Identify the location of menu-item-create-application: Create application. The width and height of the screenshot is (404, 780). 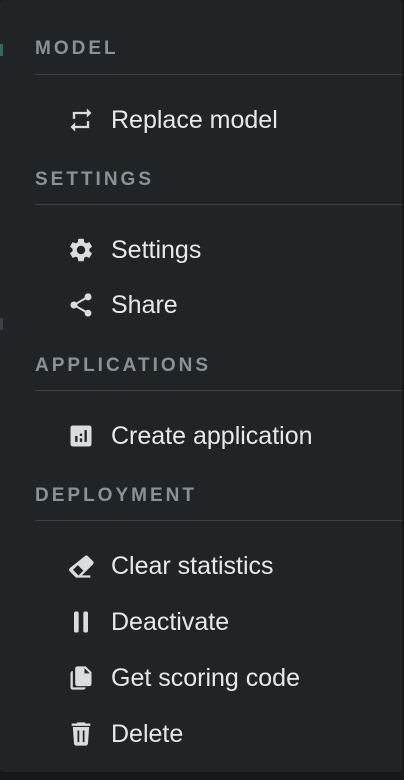
(226, 436).